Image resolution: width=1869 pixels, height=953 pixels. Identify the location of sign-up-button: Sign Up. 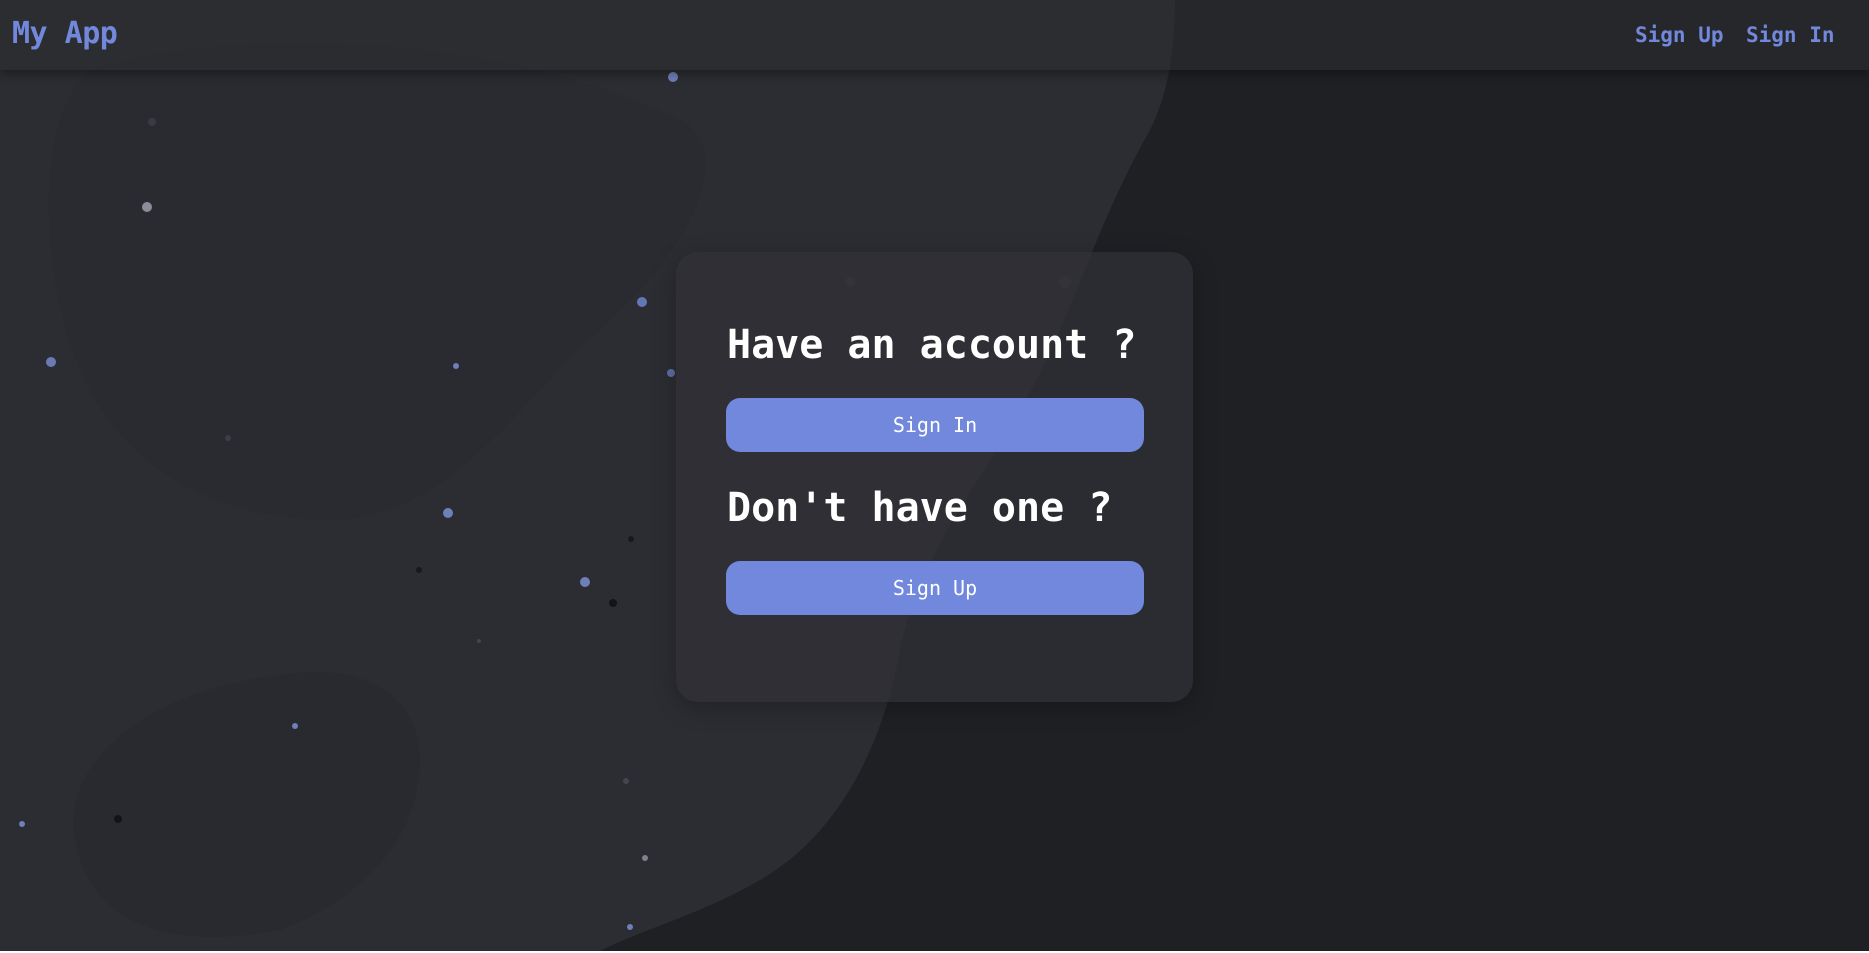
(935, 588).